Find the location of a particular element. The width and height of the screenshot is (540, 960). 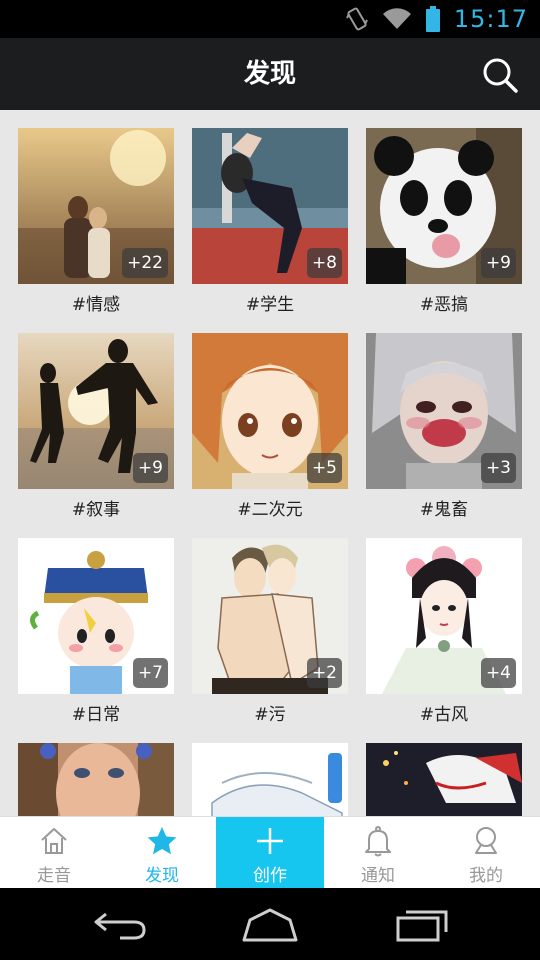

tag-label: #恶搞 is located at coordinates (444, 305).